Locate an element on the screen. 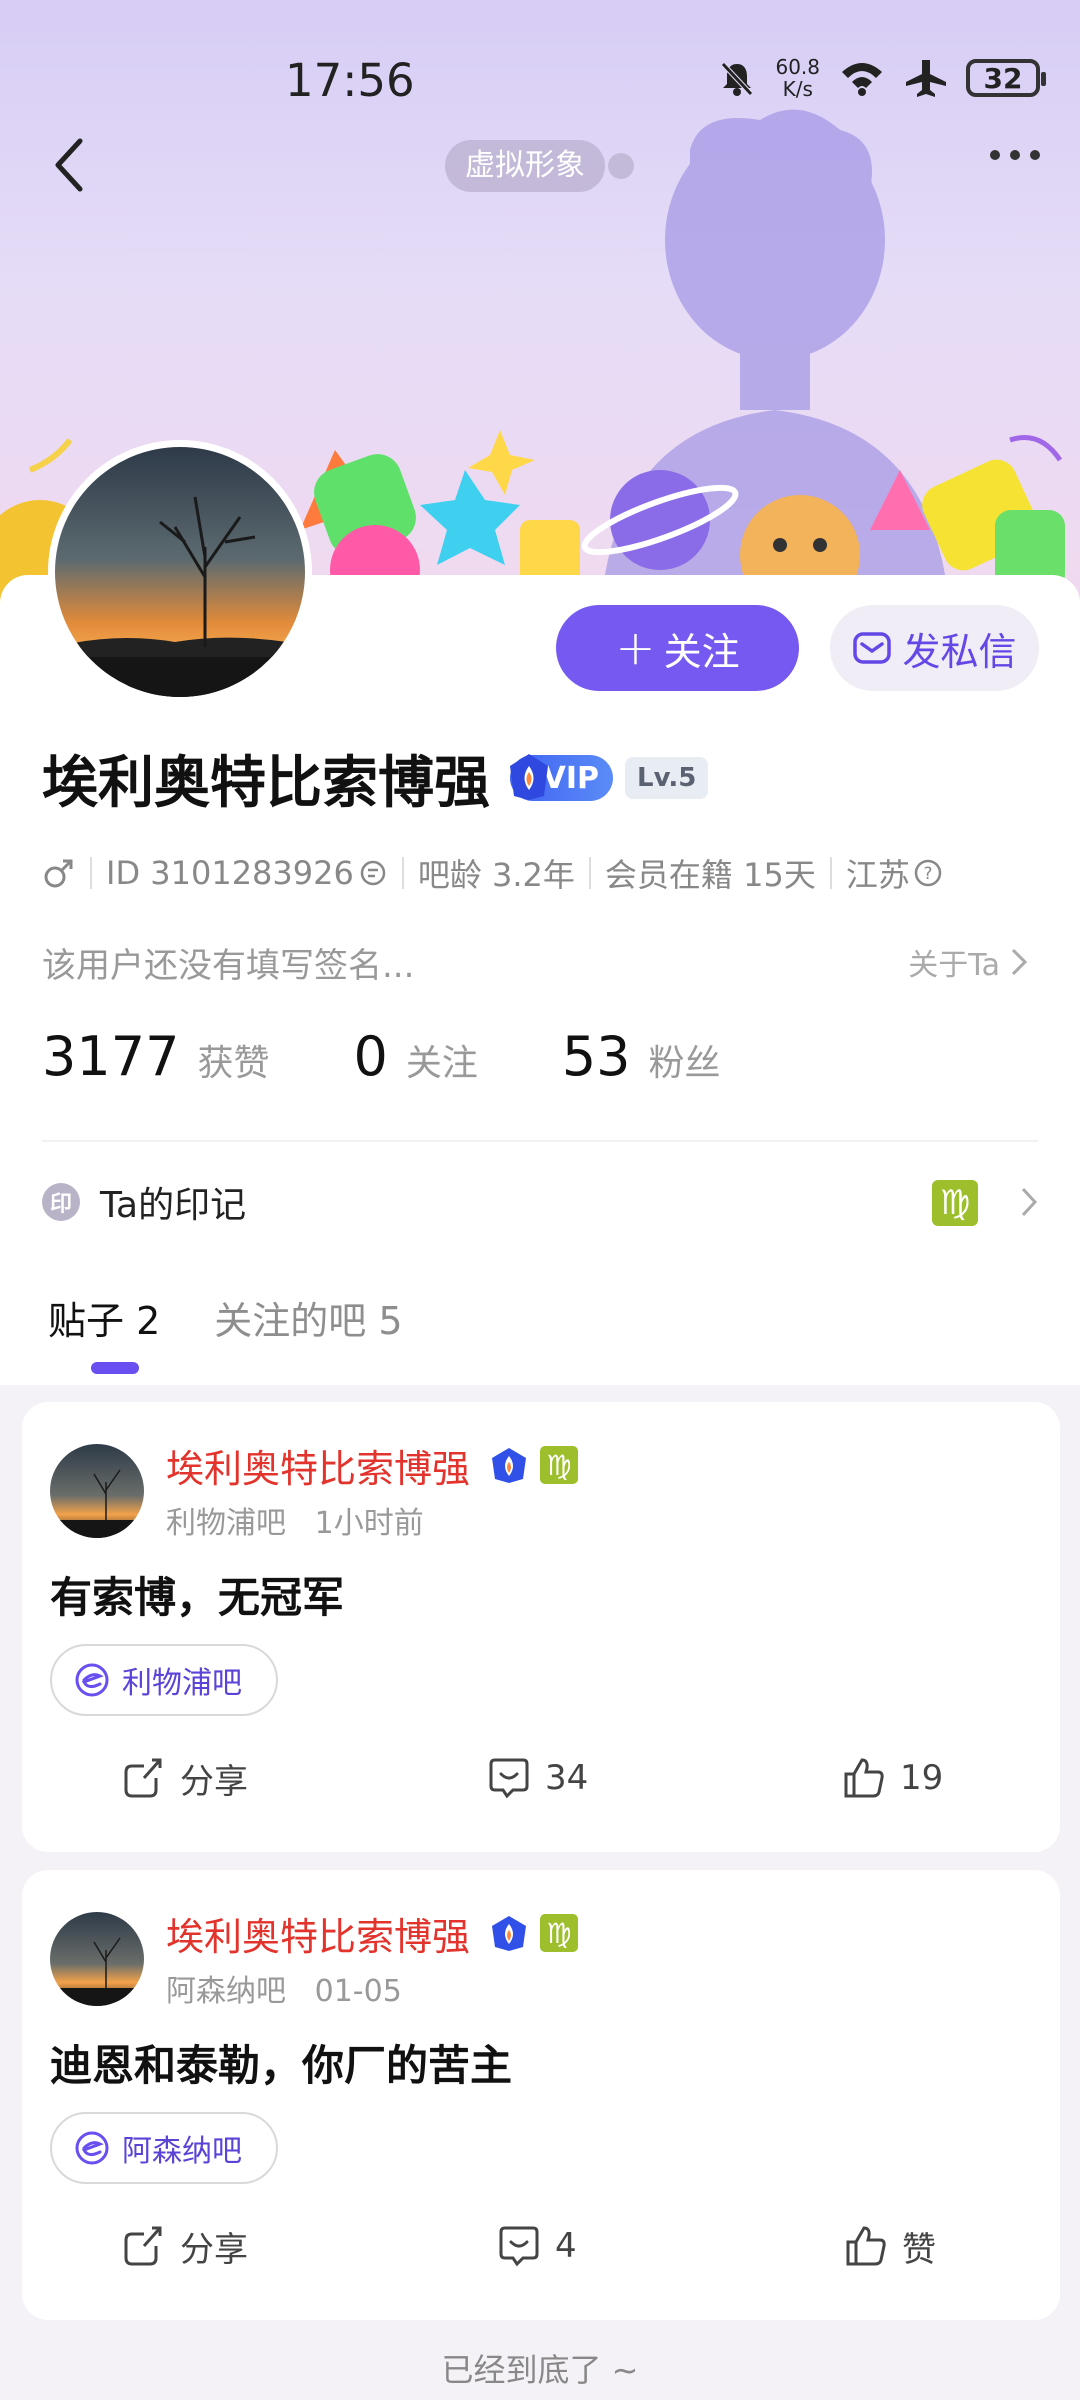  membership-duration: 会员在籍 15天 is located at coordinates (710, 875).